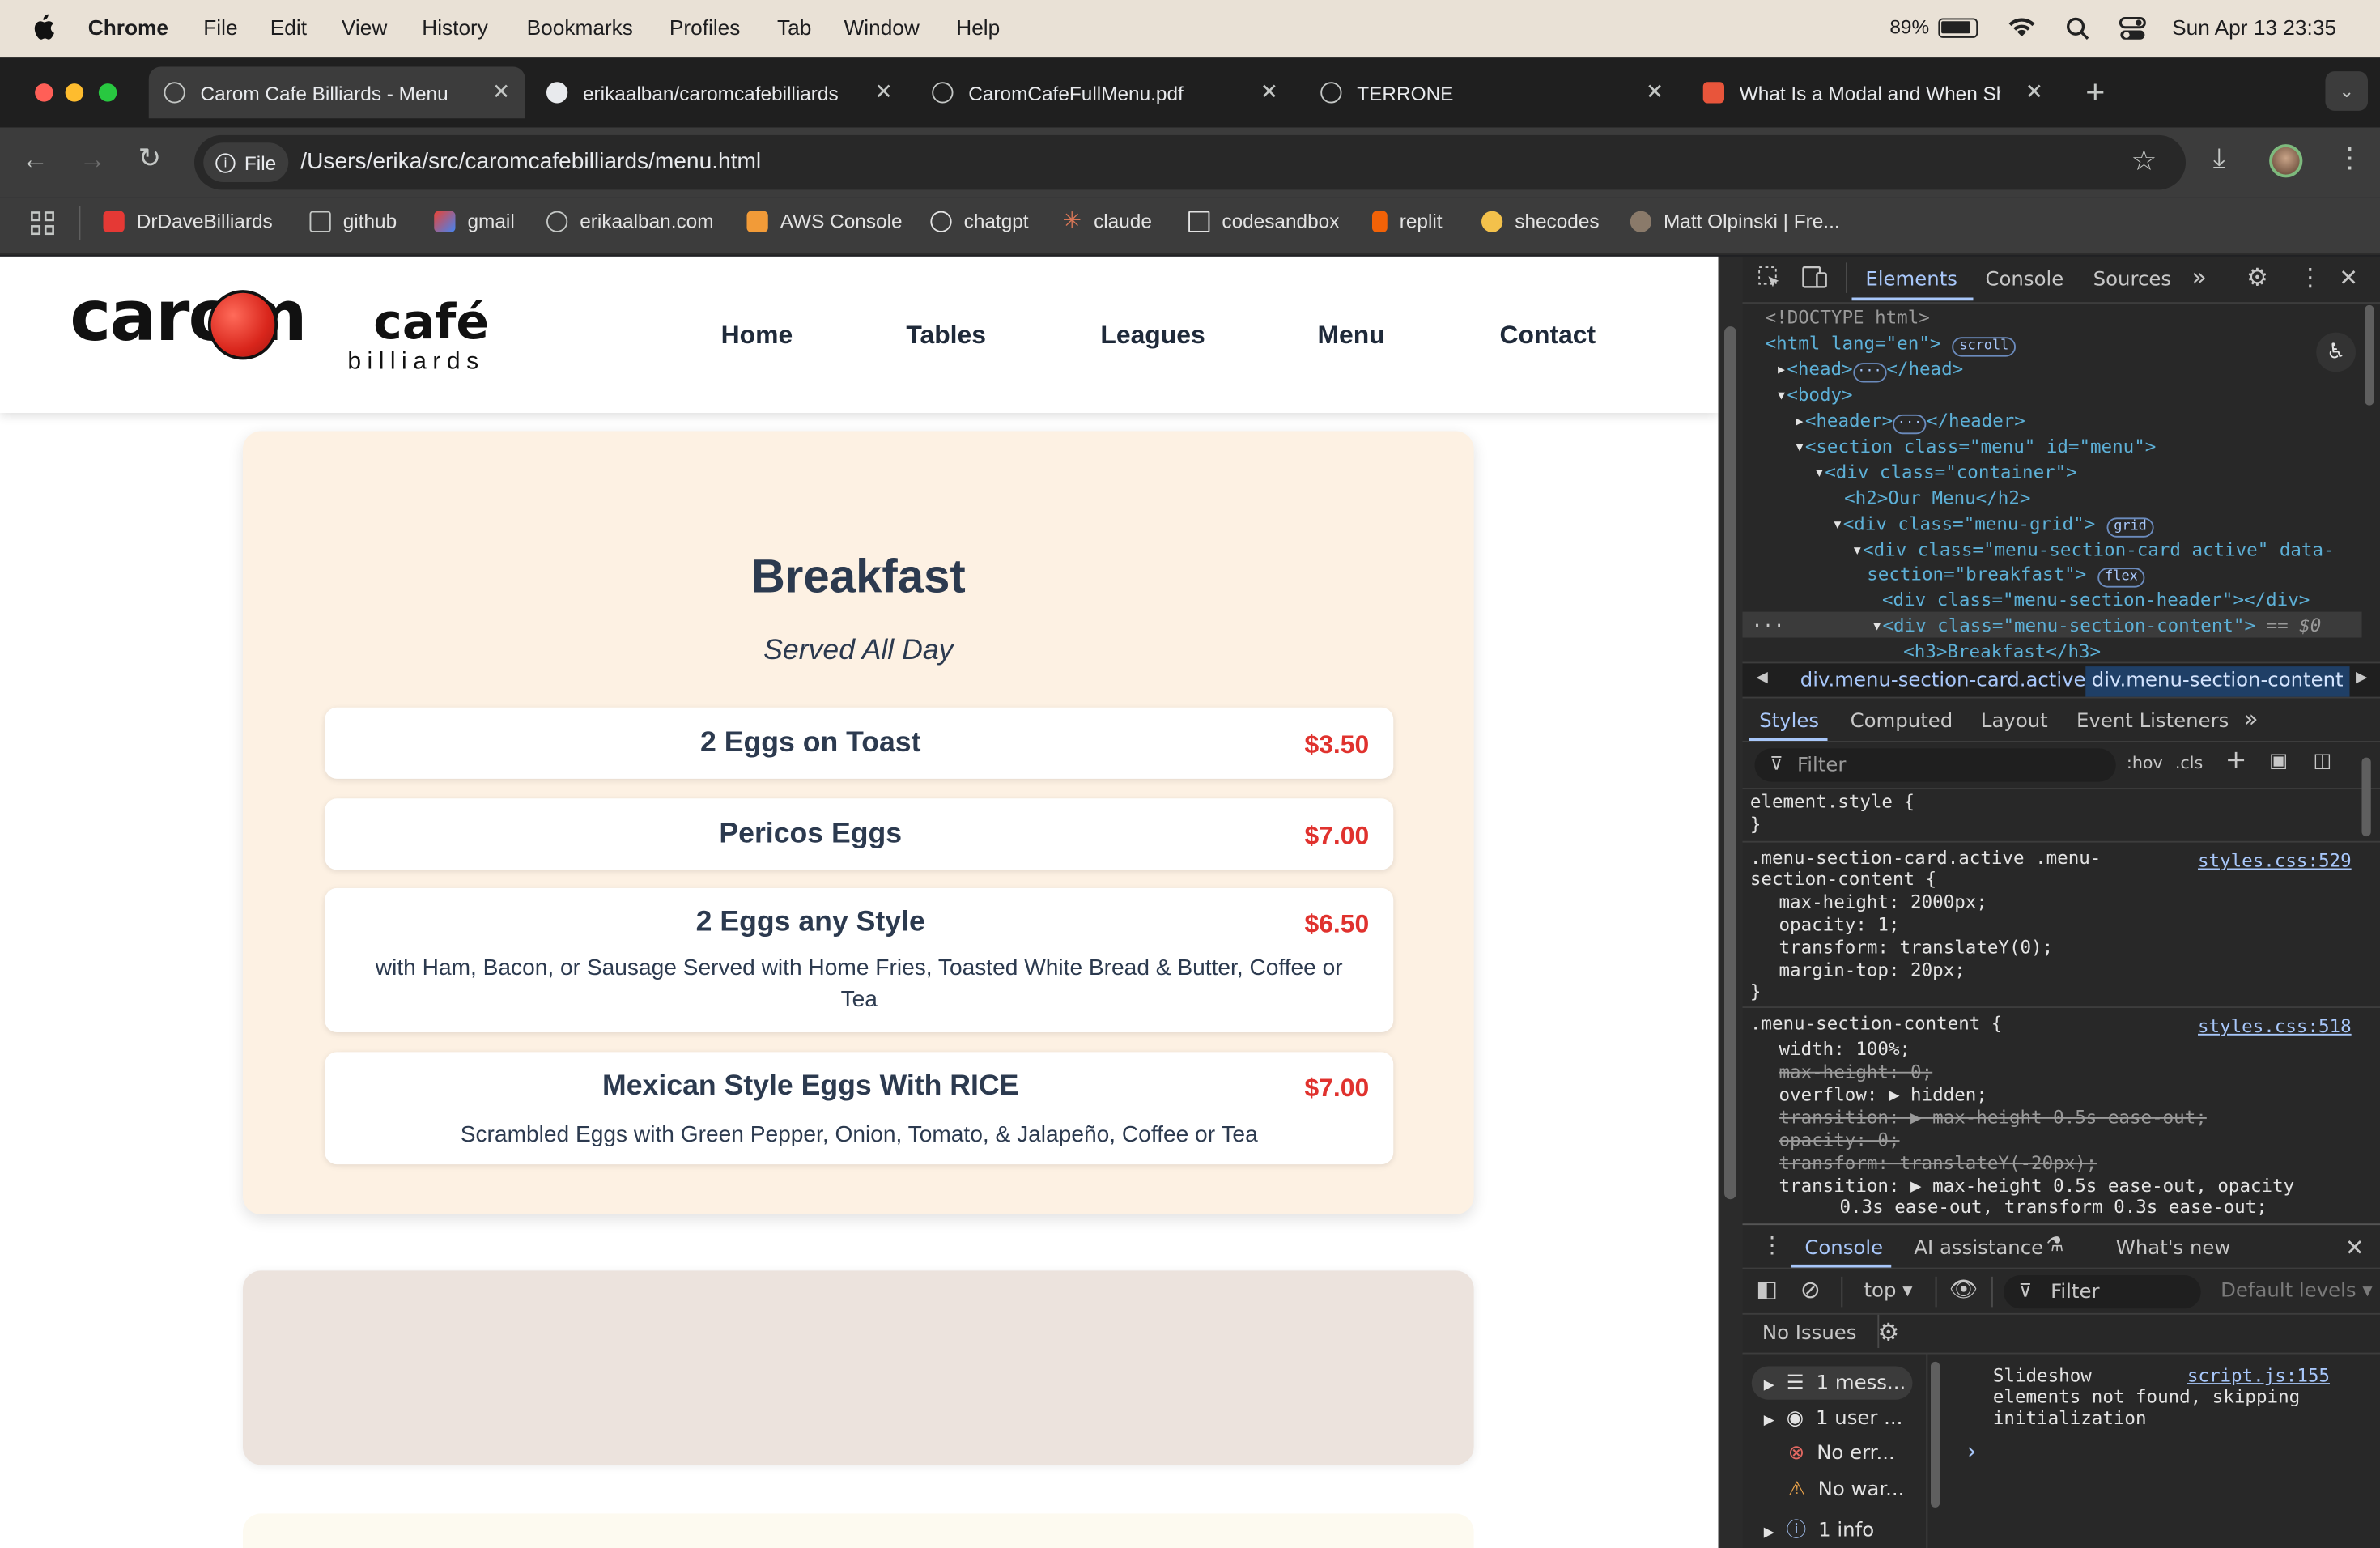 This screenshot has height=1548, width=2380. Describe the element at coordinates (2130, 527) in the screenshot. I see `grid-badge: grid` at that location.